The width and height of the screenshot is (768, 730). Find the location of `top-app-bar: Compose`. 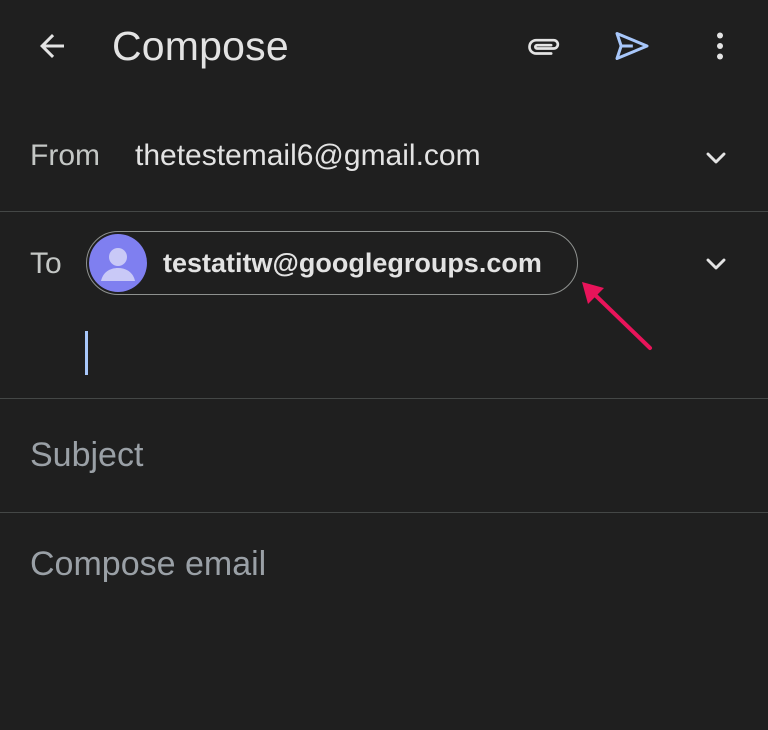

top-app-bar: Compose is located at coordinates (384, 47).